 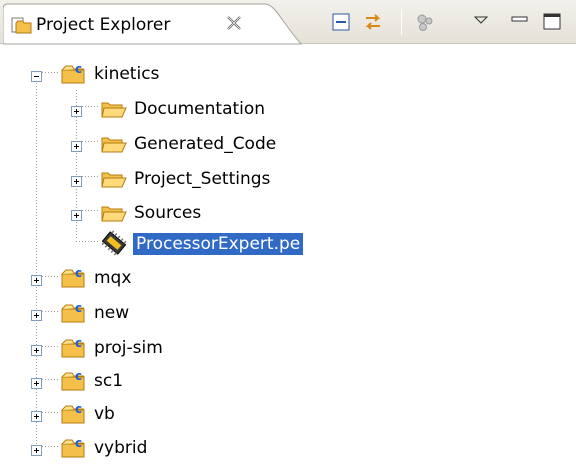 I want to click on processor-expert-file-icon, so click(x=112, y=242).